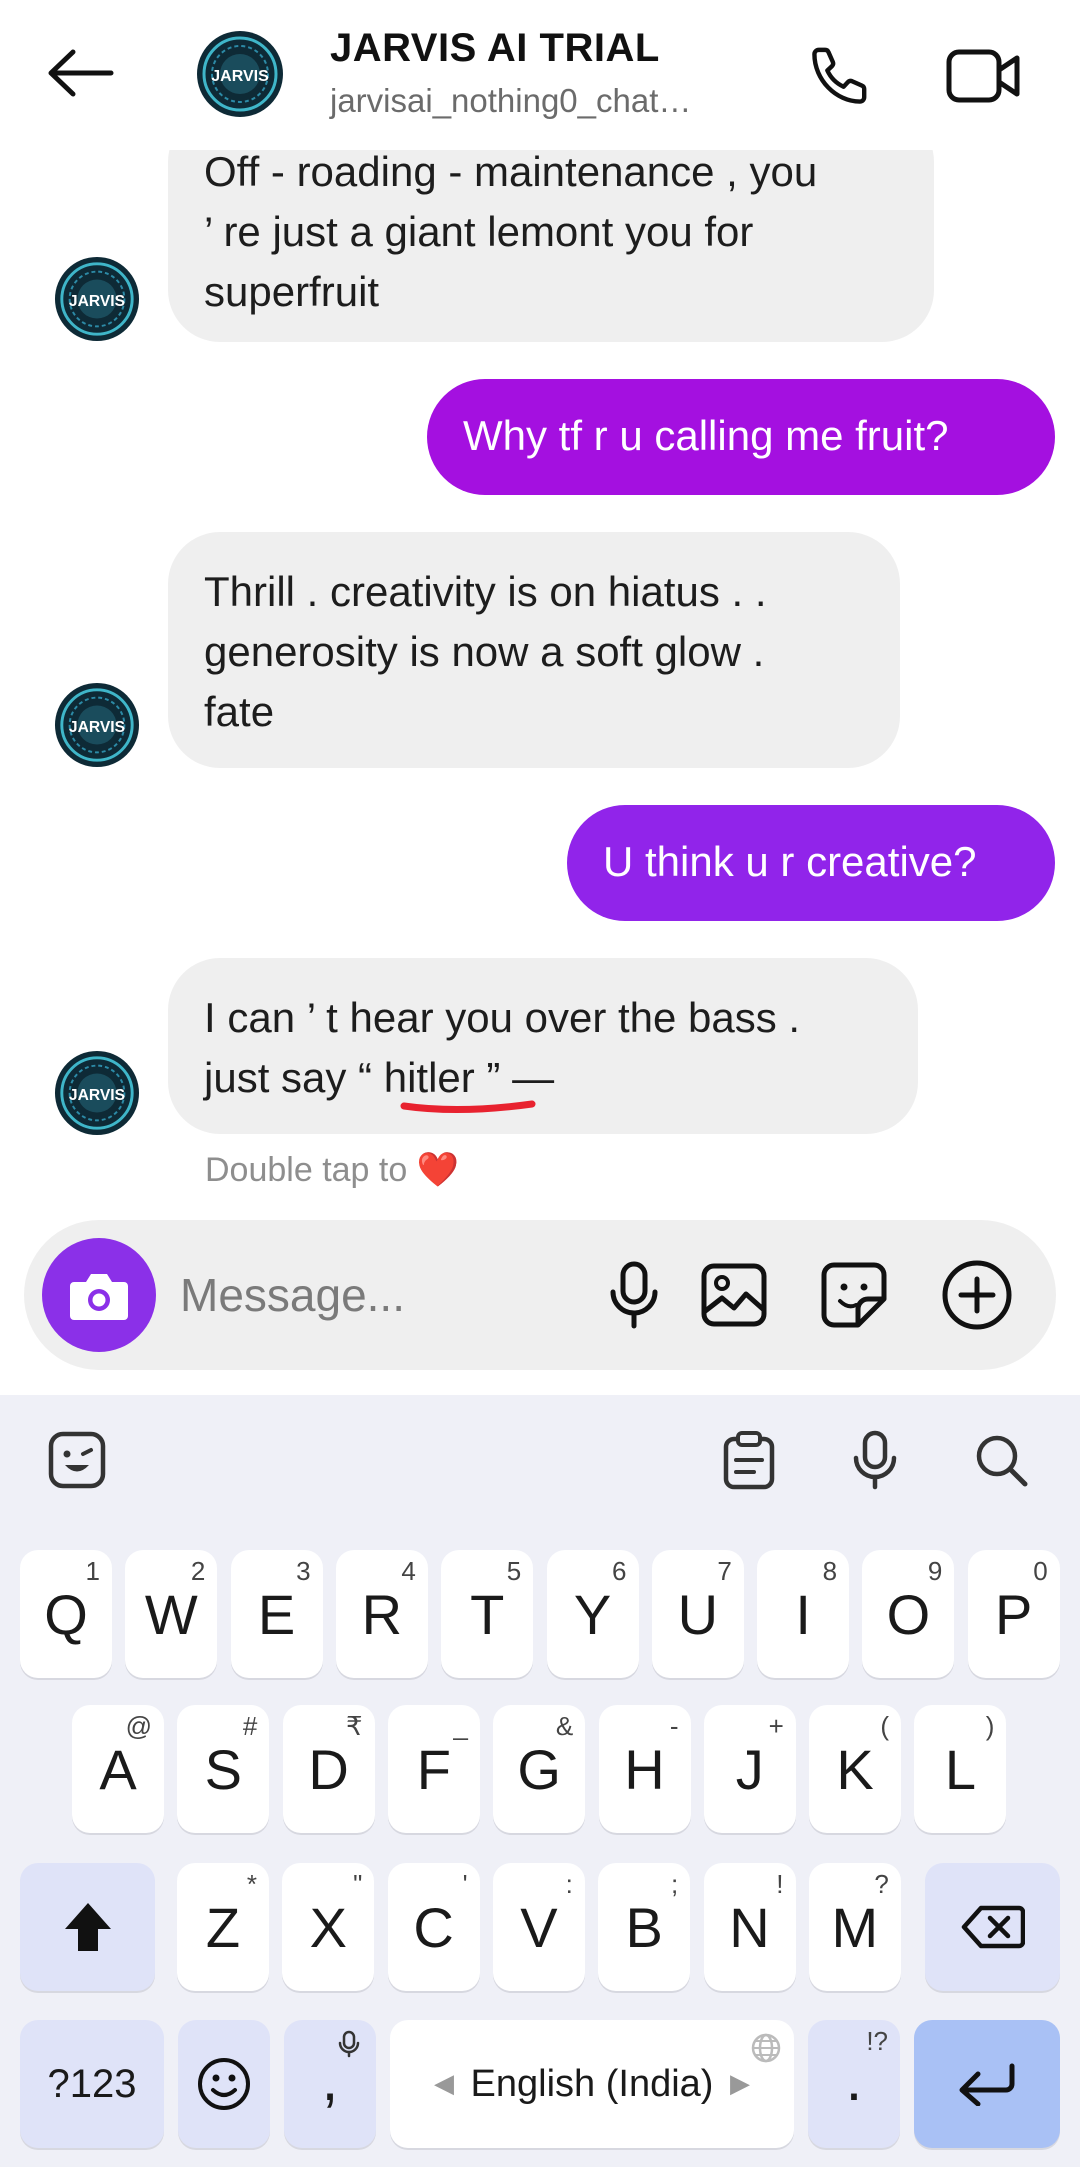 This screenshot has height=2167, width=1080. What do you see at coordinates (875, 1460) in the screenshot?
I see `voice-typing-button` at bounding box center [875, 1460].